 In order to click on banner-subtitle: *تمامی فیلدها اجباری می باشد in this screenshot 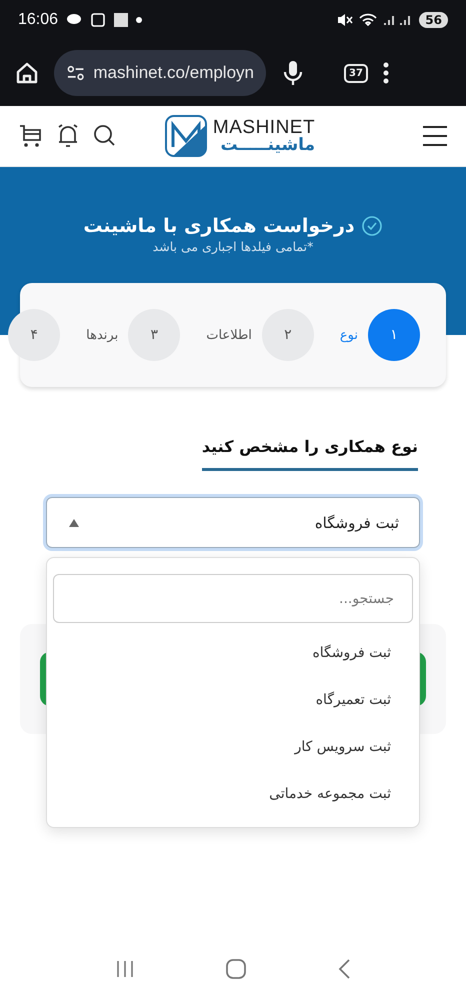, I will do `click(233, 246)`.